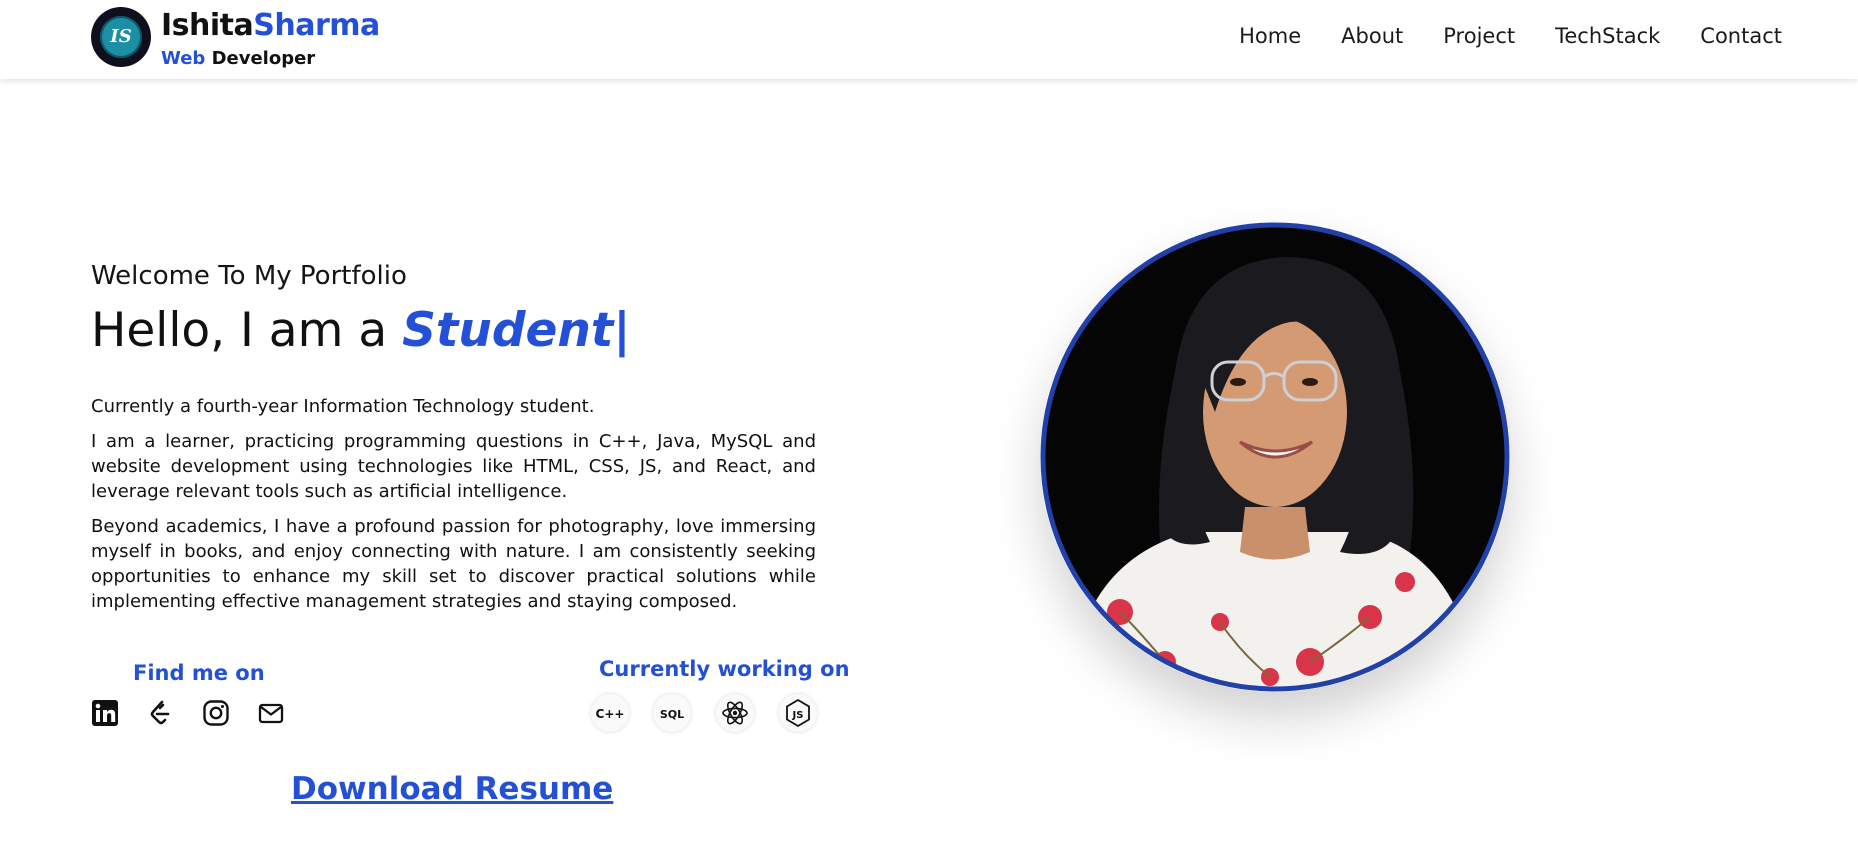 The image size is (1858, 855). I want to click on linkedin-icon, so click(105, 713).